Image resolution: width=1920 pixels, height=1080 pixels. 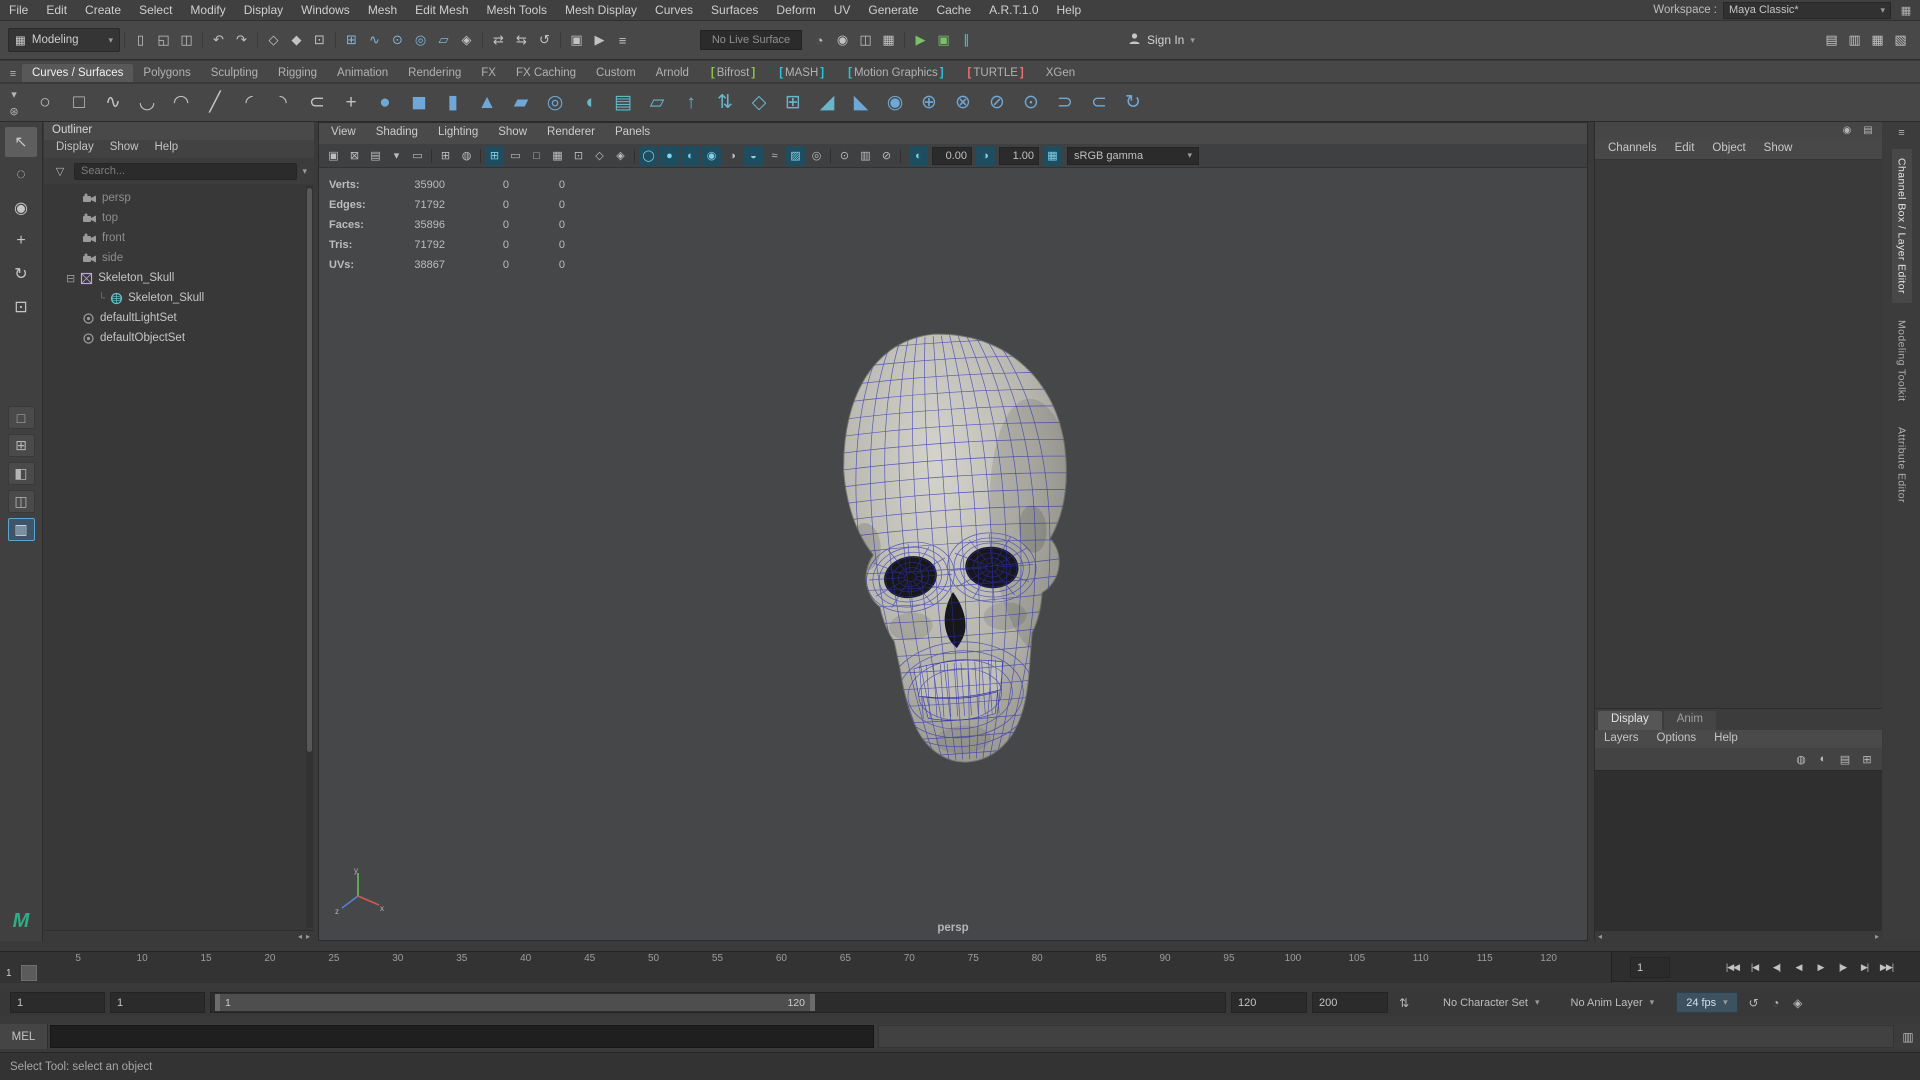 What do you see at coordinates (759, 103) in the screenshot?
I see `boundary-icon: ◇` at bounding box center [759, 103].